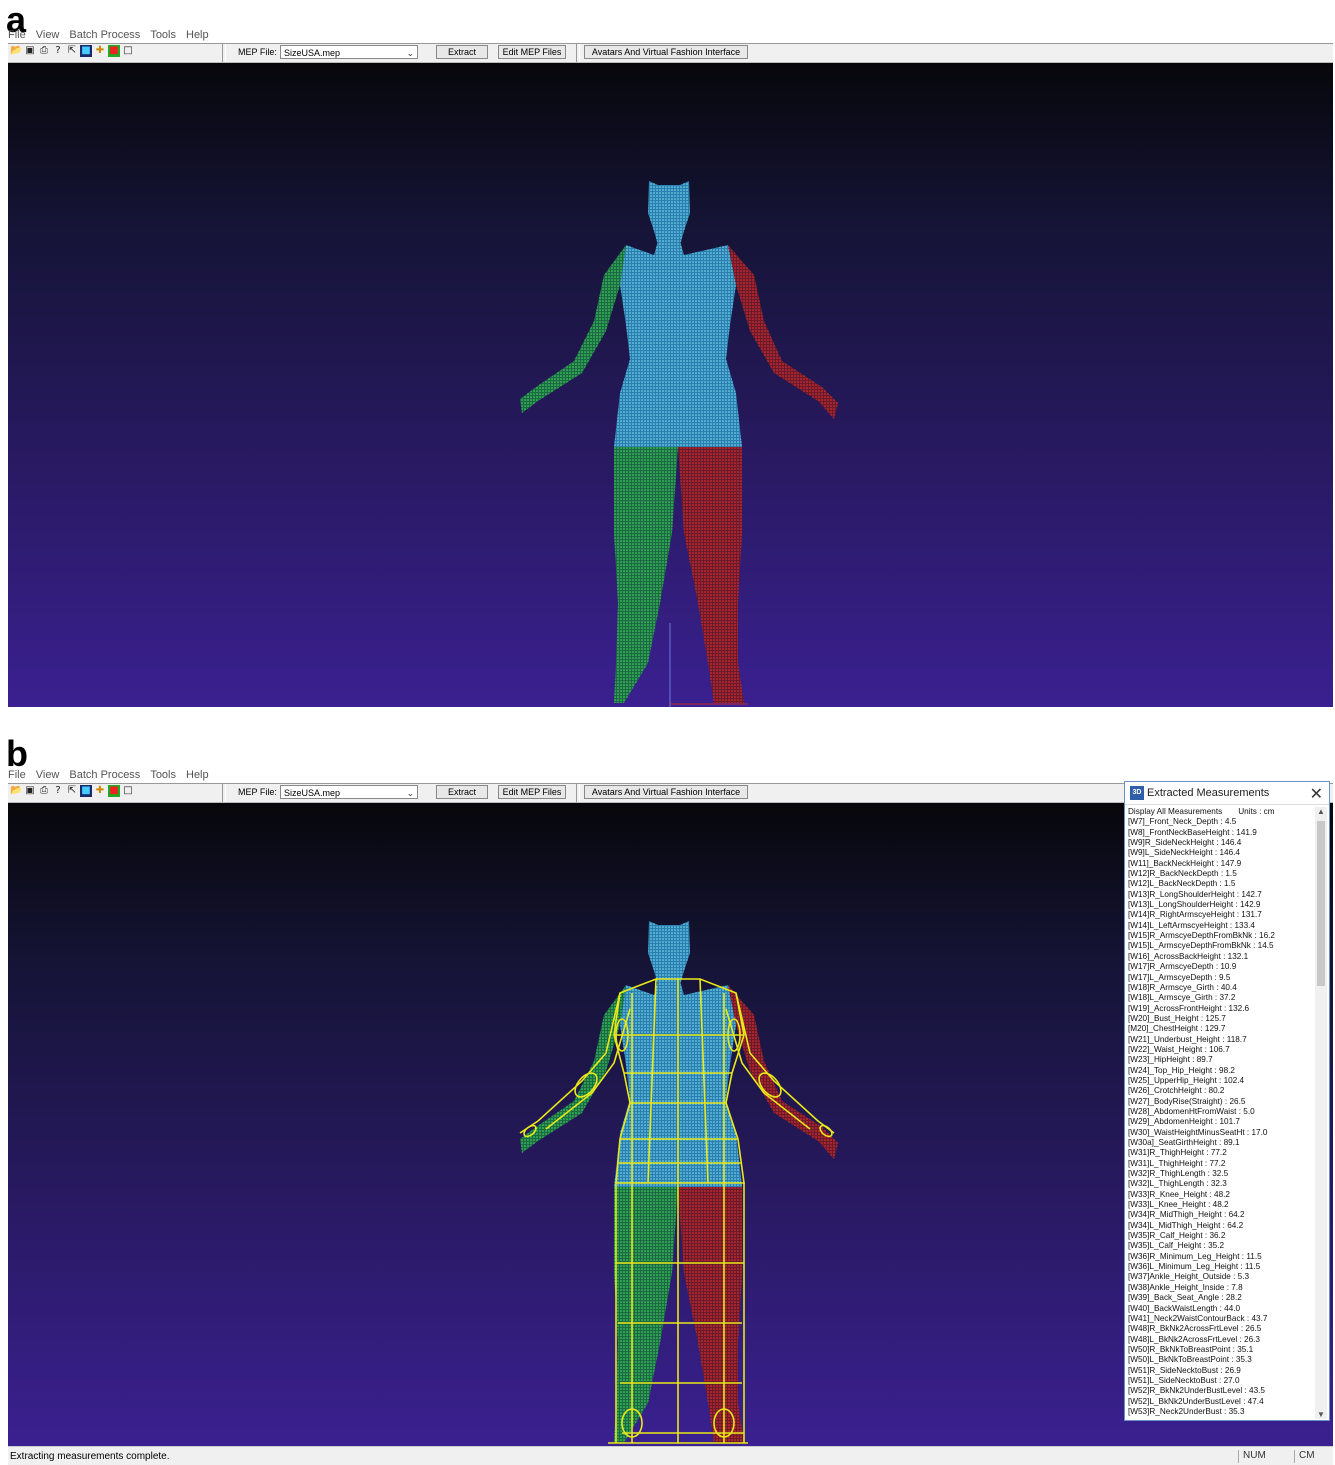 The image size is (1335, 1465). What do you see at coordinates (1221, 1050) in the screenshot?
I see `measurement-row: [W22]_Waist_Height : 106.7` at bounding box center [1221, 1050].